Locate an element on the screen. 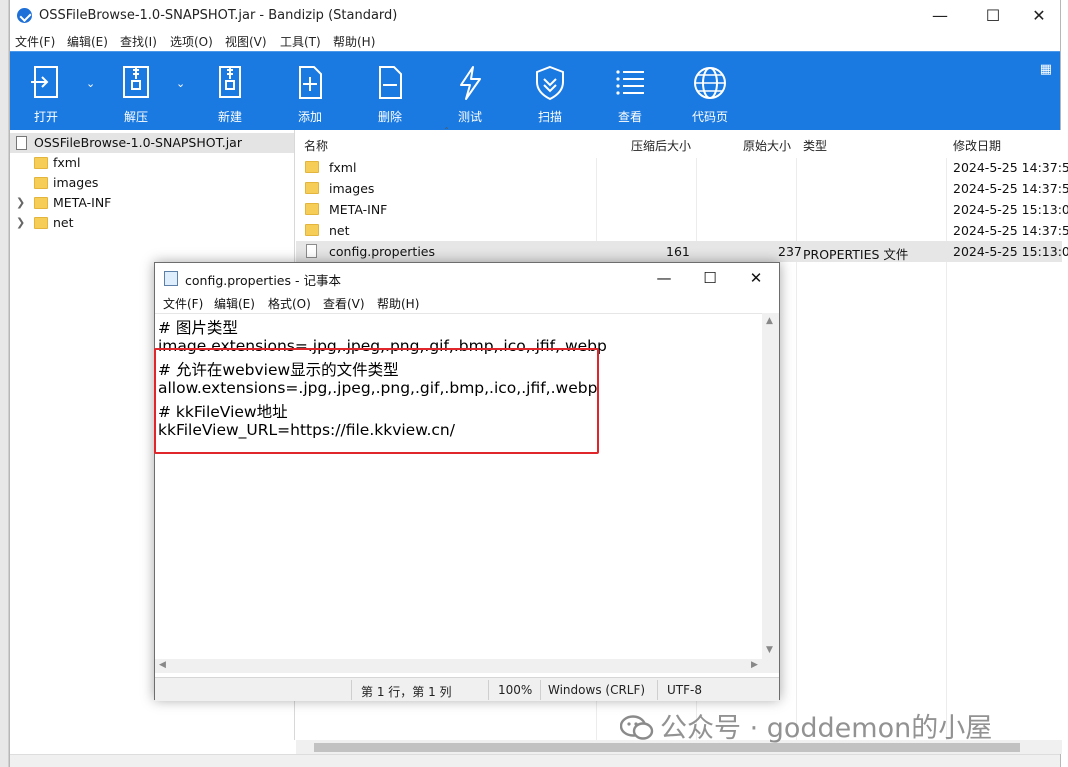 This screenshot has height=767, width=1068. scroll-left-icon: ◀ is located at coordinates (162, 665).